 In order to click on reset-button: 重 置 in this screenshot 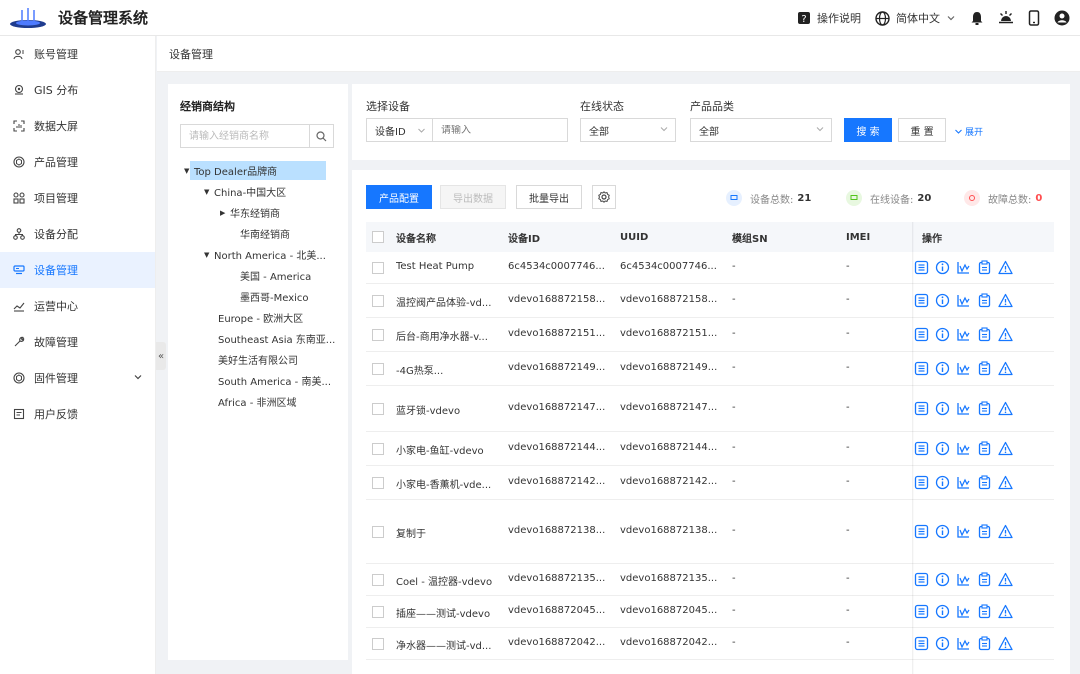, I will do `click(922, 130)`.